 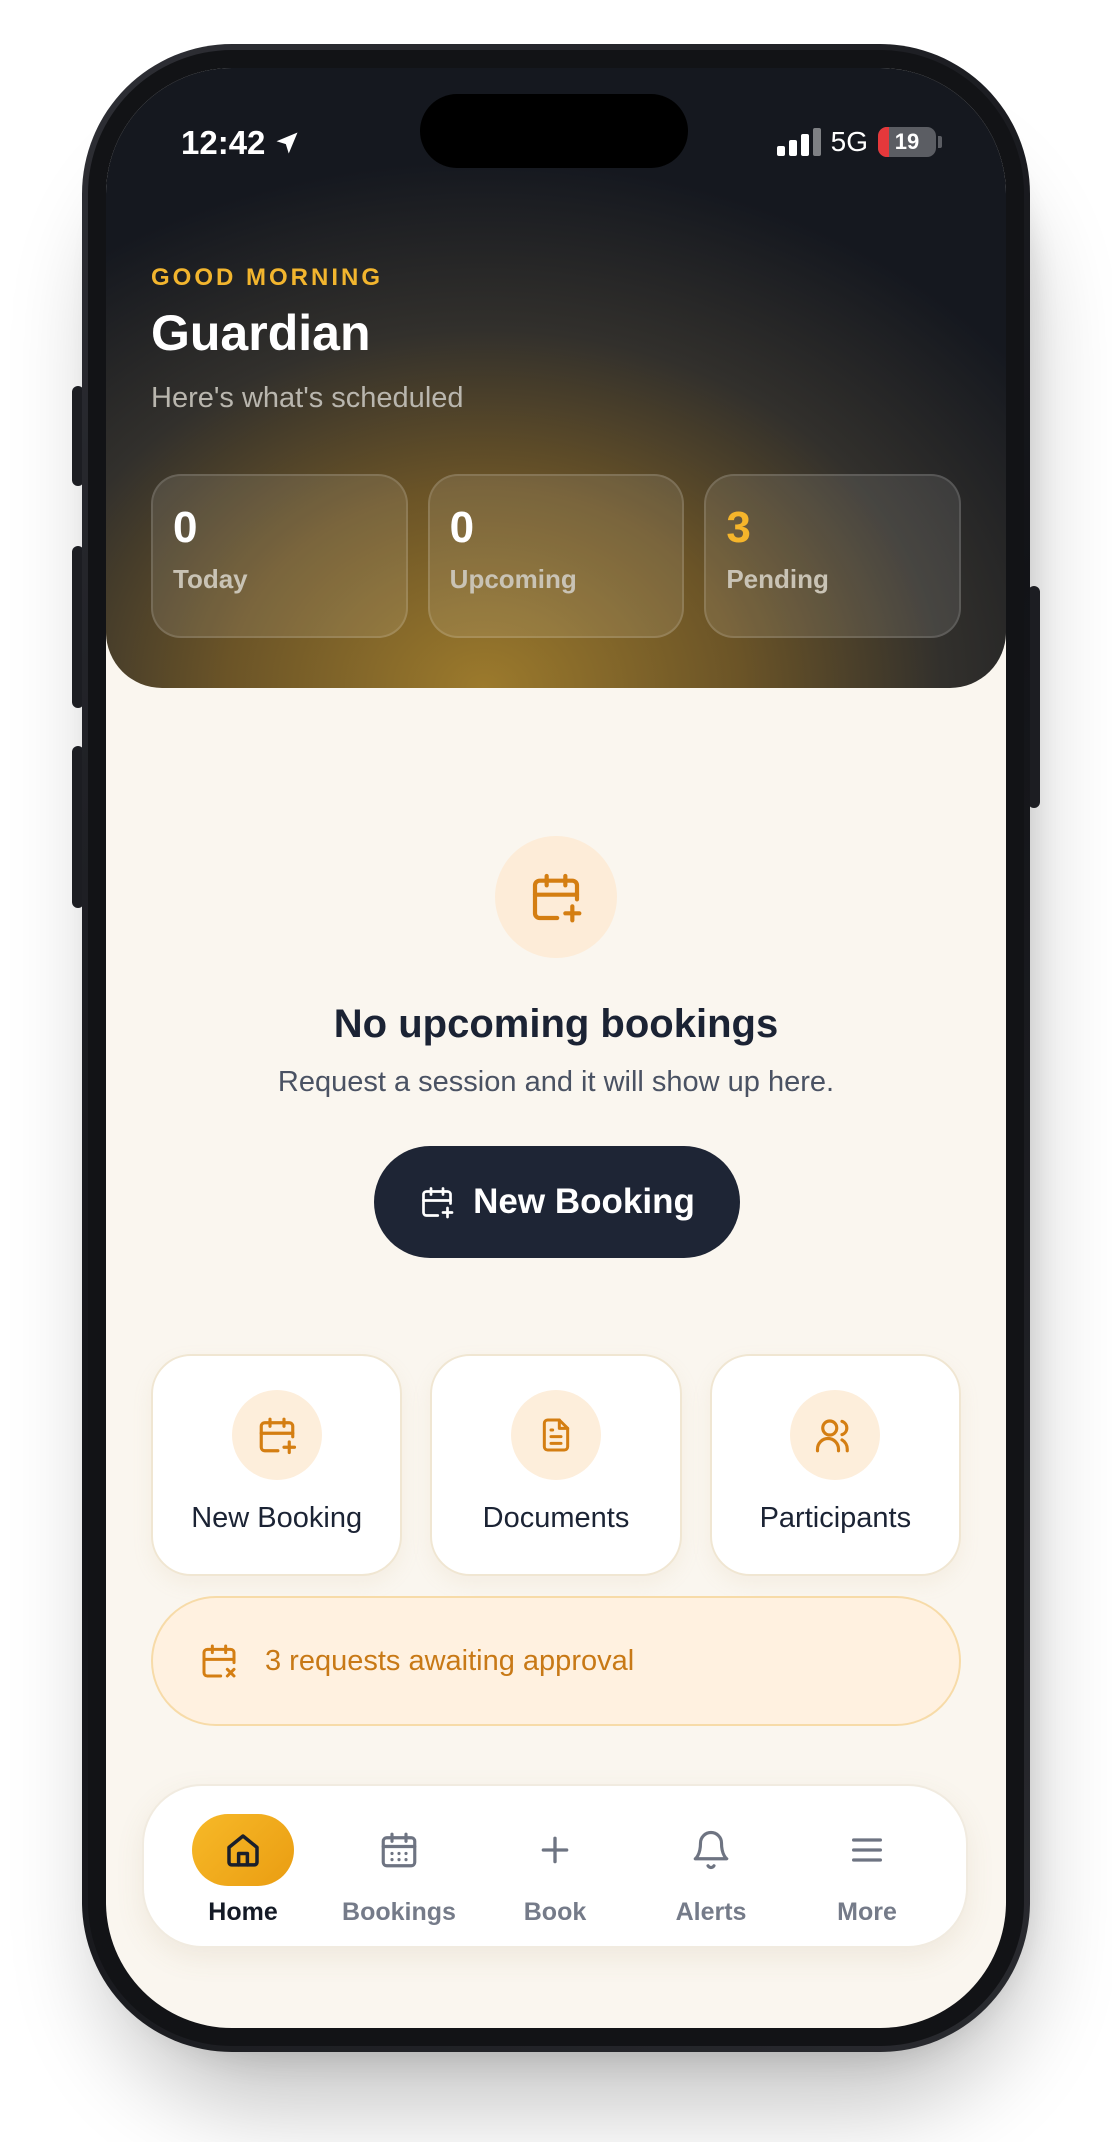 What do you see at coordinates (210, 579) in the screenshot?
I see `stat-label: Today` at bounding box center [210, 579].